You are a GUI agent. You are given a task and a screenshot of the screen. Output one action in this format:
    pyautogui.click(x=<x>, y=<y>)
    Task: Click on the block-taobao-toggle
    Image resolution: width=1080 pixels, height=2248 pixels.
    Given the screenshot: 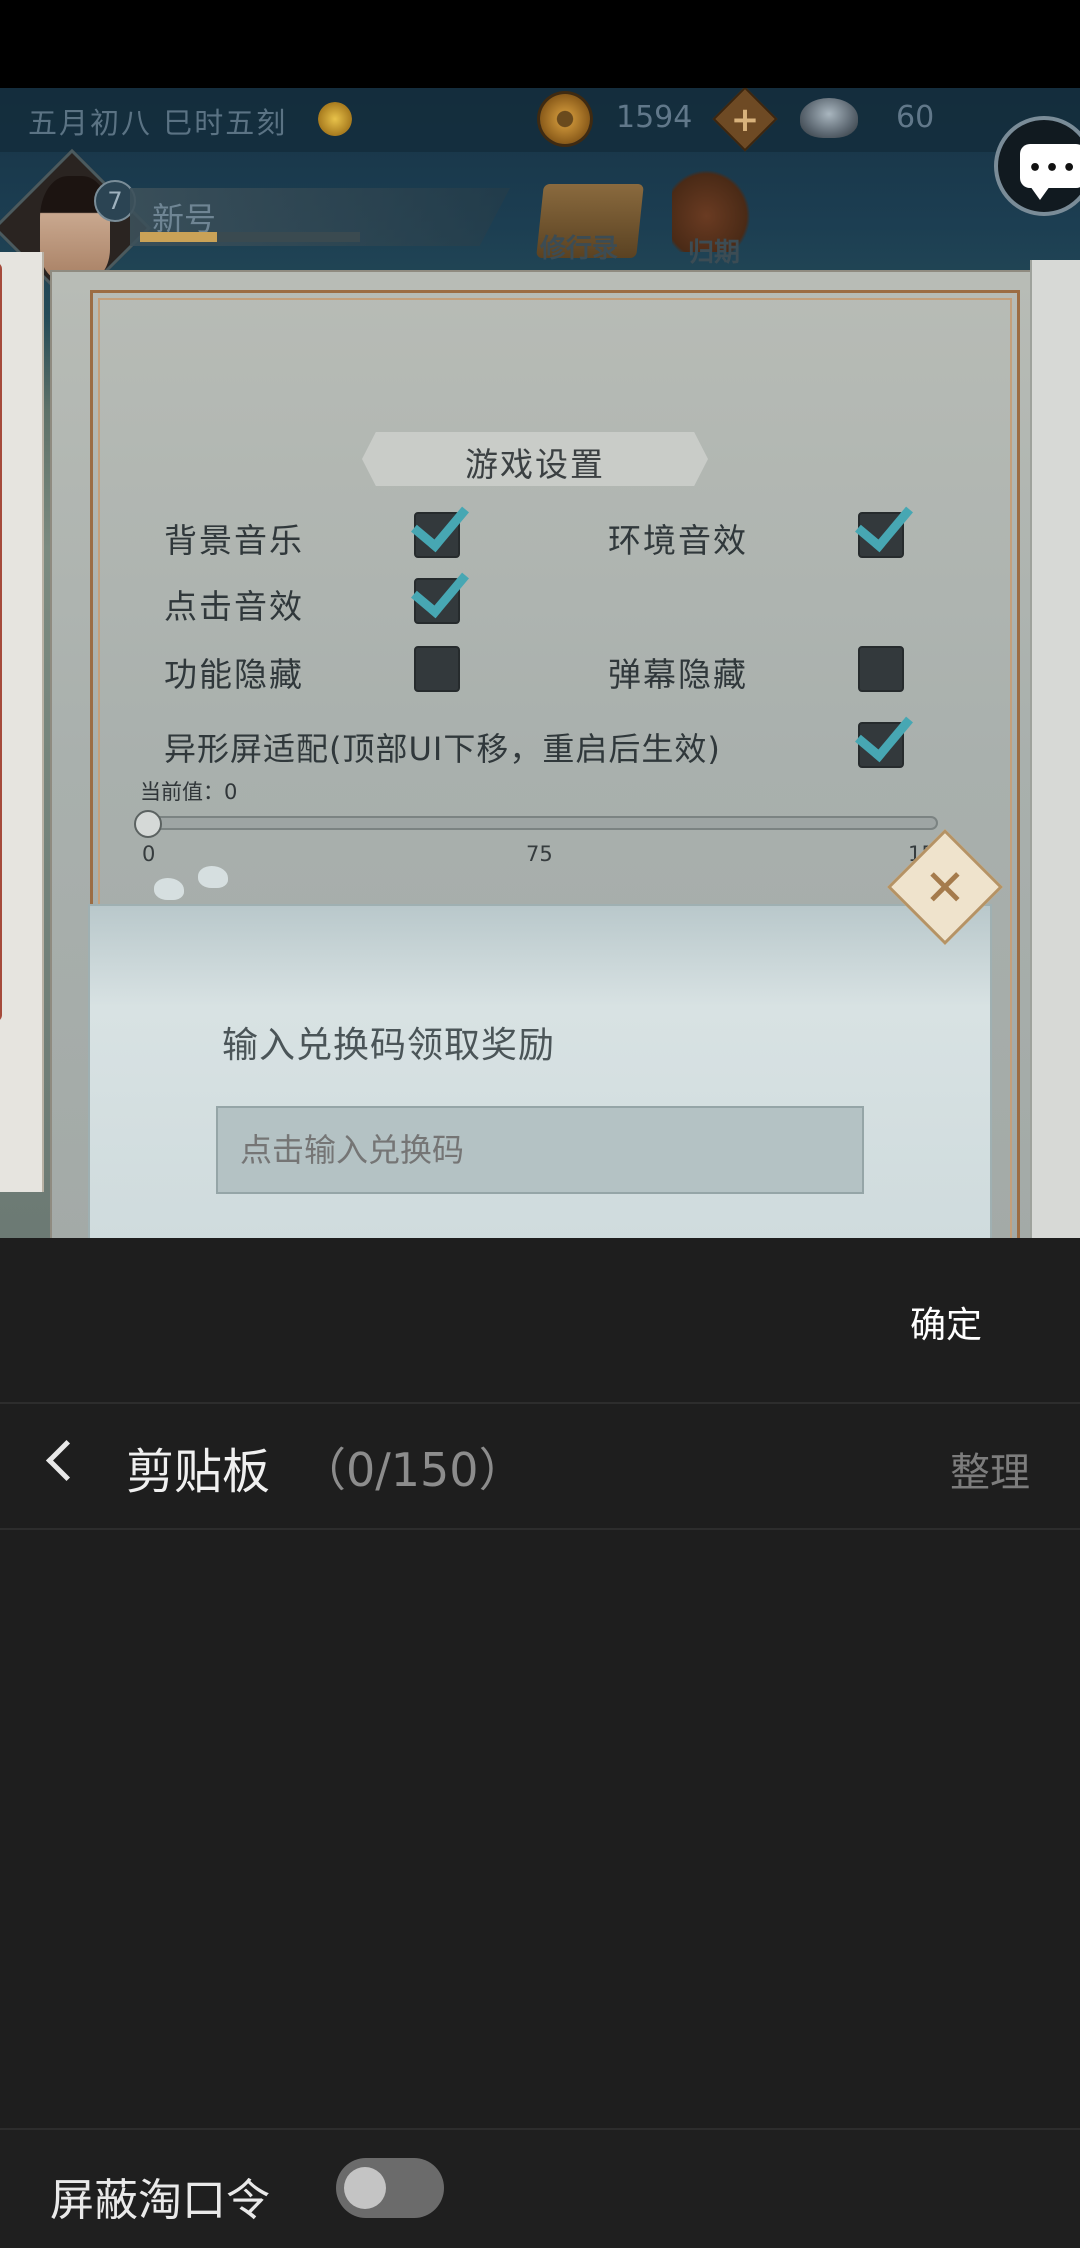 What is the action you would take?
    pyautogui.click(x=390, y=2188)
    